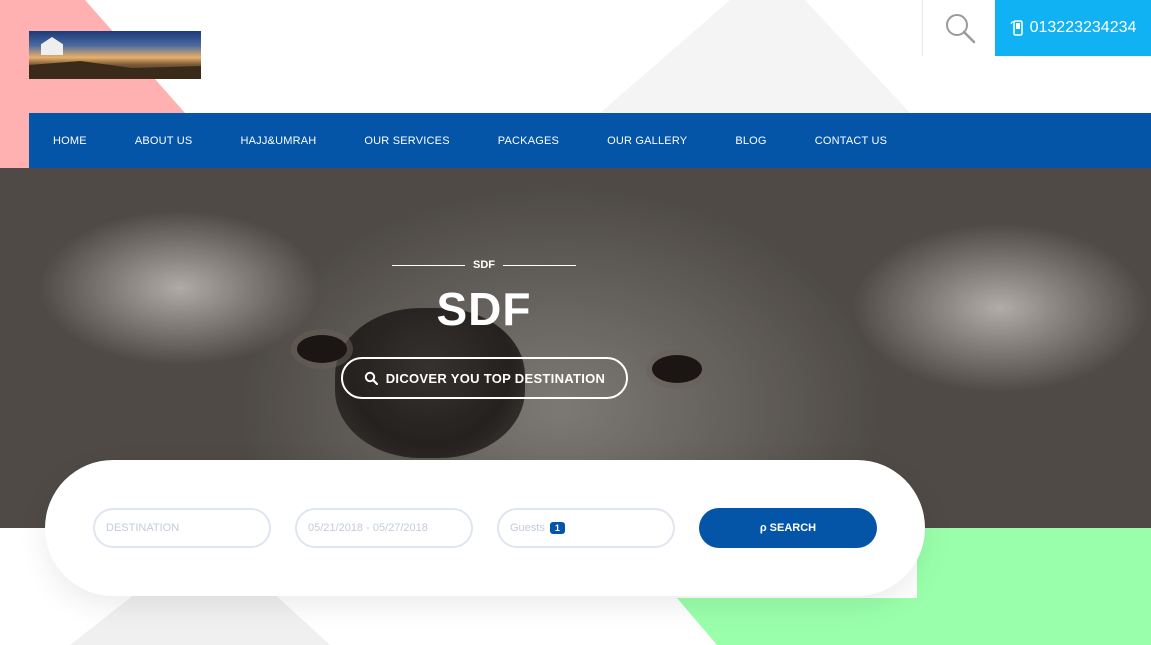 The image size is (1151, 645). Describe the element at coordinates (200, 617) in the screenshot. I see `gray-decor-shape-bottom` at that location.